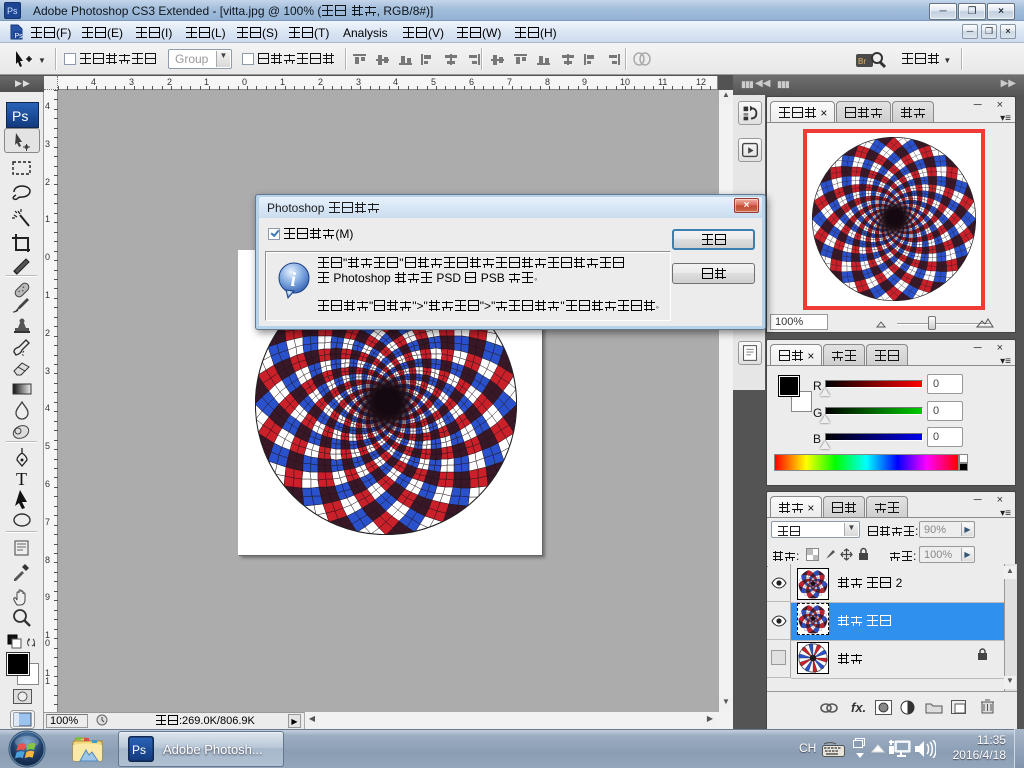 Image resolution: width=1024 pixels, height=768 pixels. Describe the element at coordinates (21, 479) in the screenshot. I see `svg-text: T` at that location.